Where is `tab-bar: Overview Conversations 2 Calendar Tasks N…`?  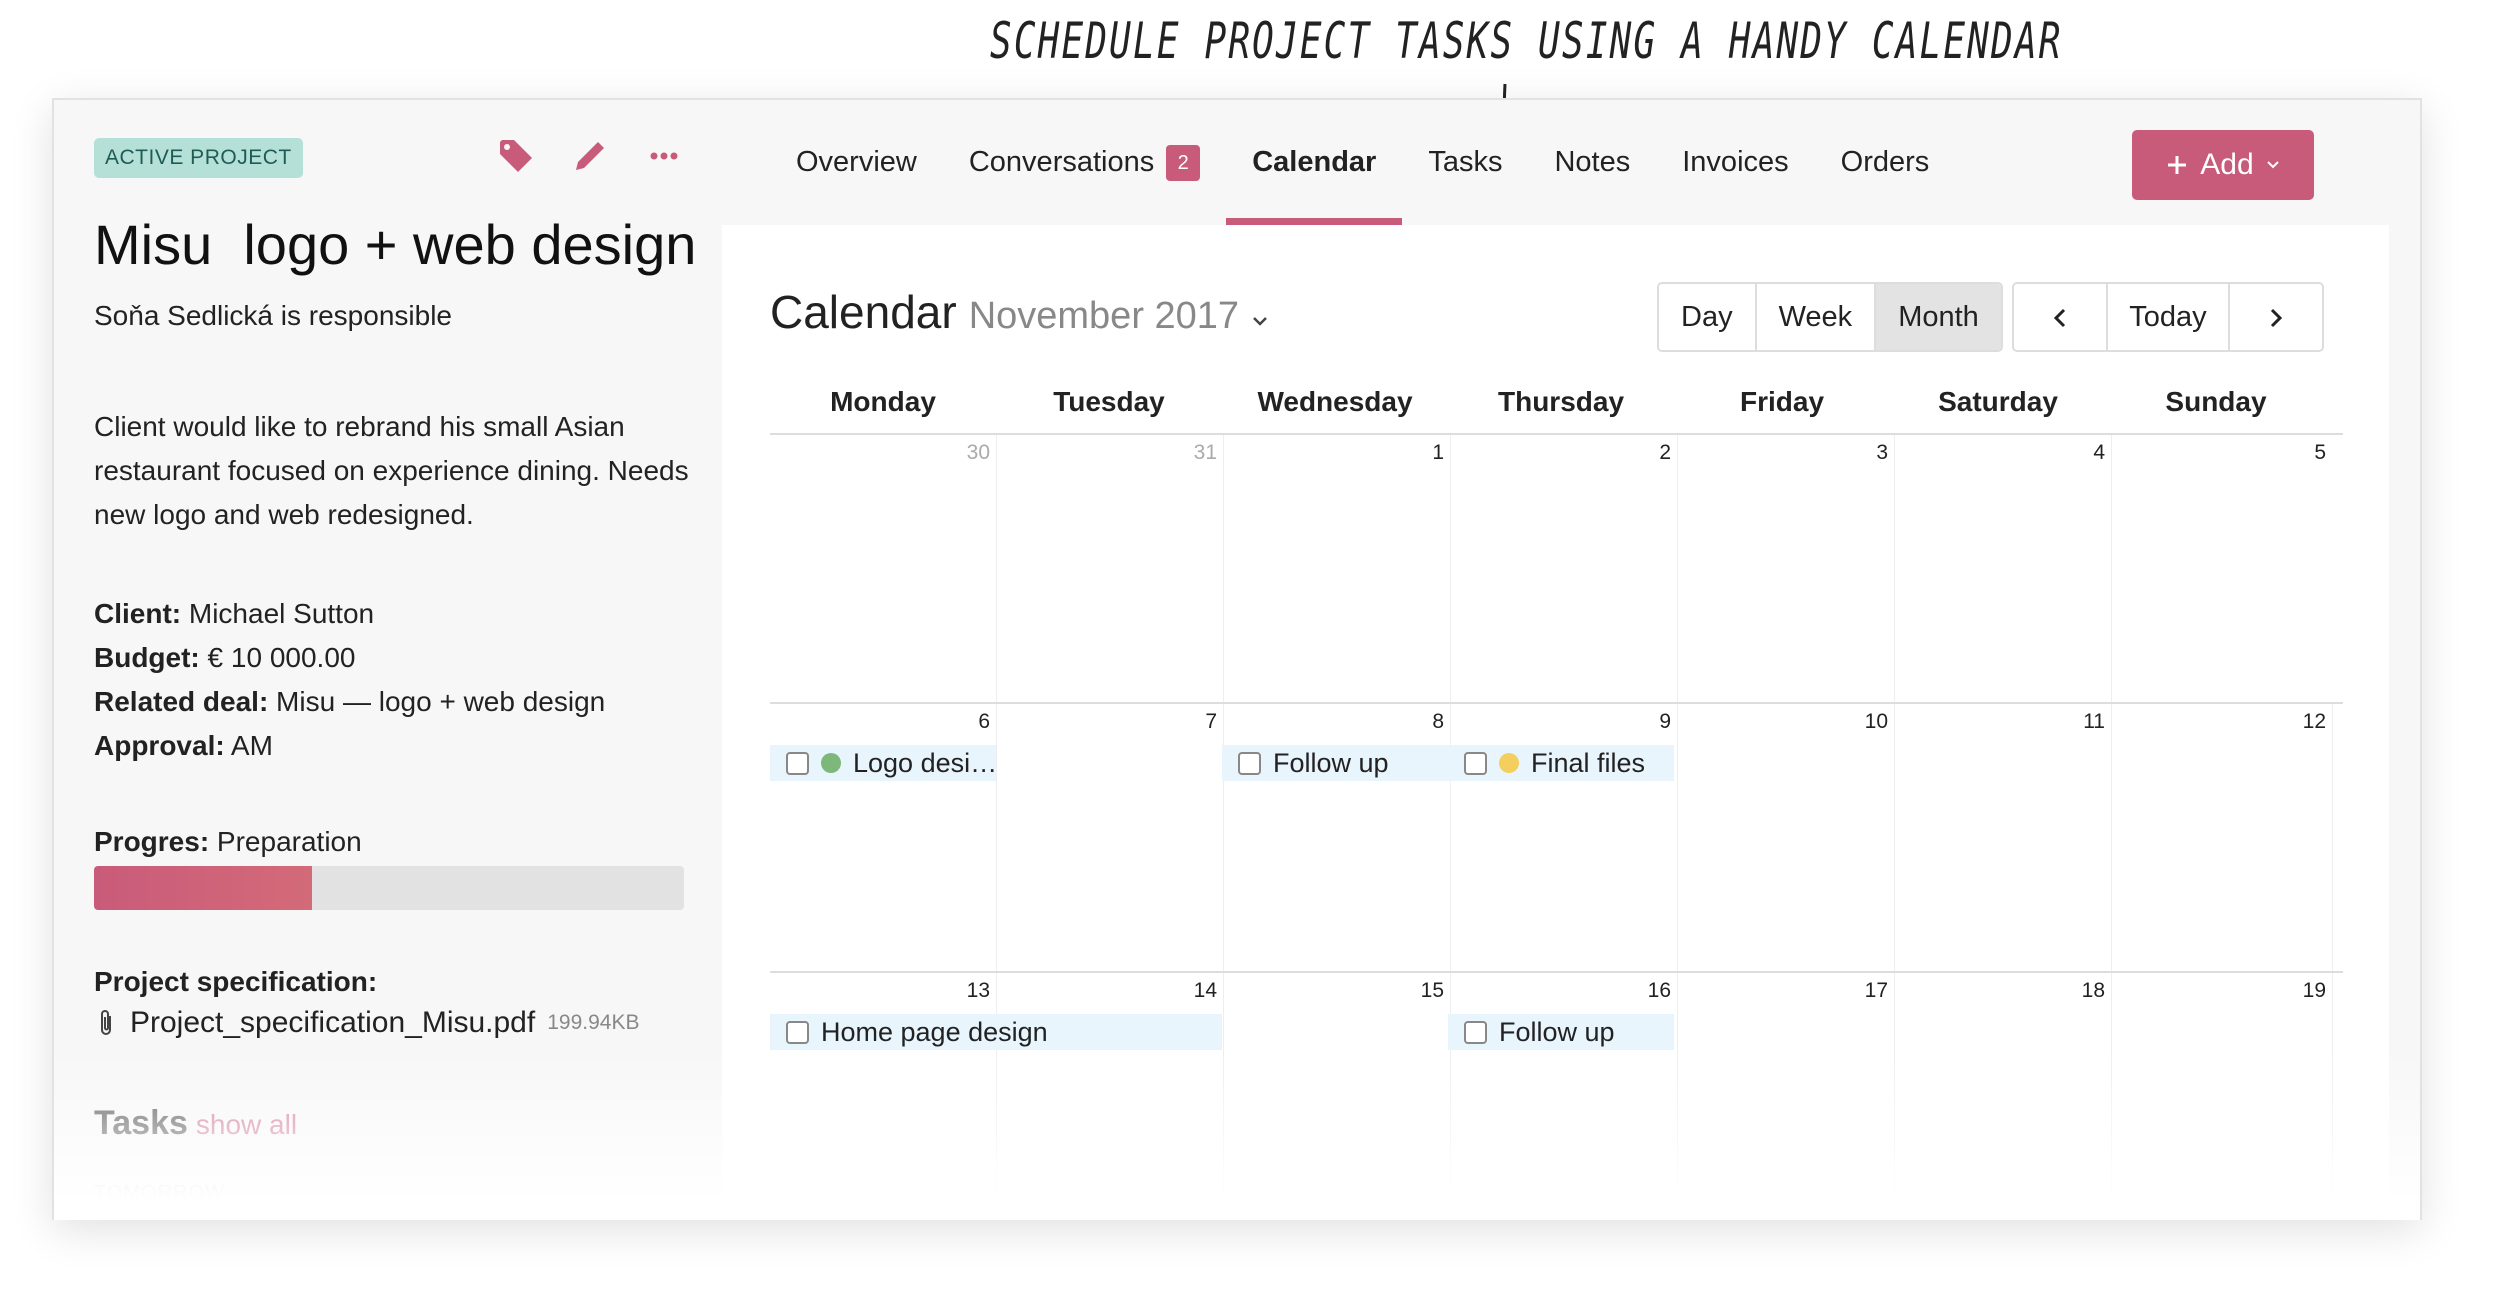
tab-bar: Overview Conversations 2 Calendar Tasks N… is located at coordinates (1362, 162).